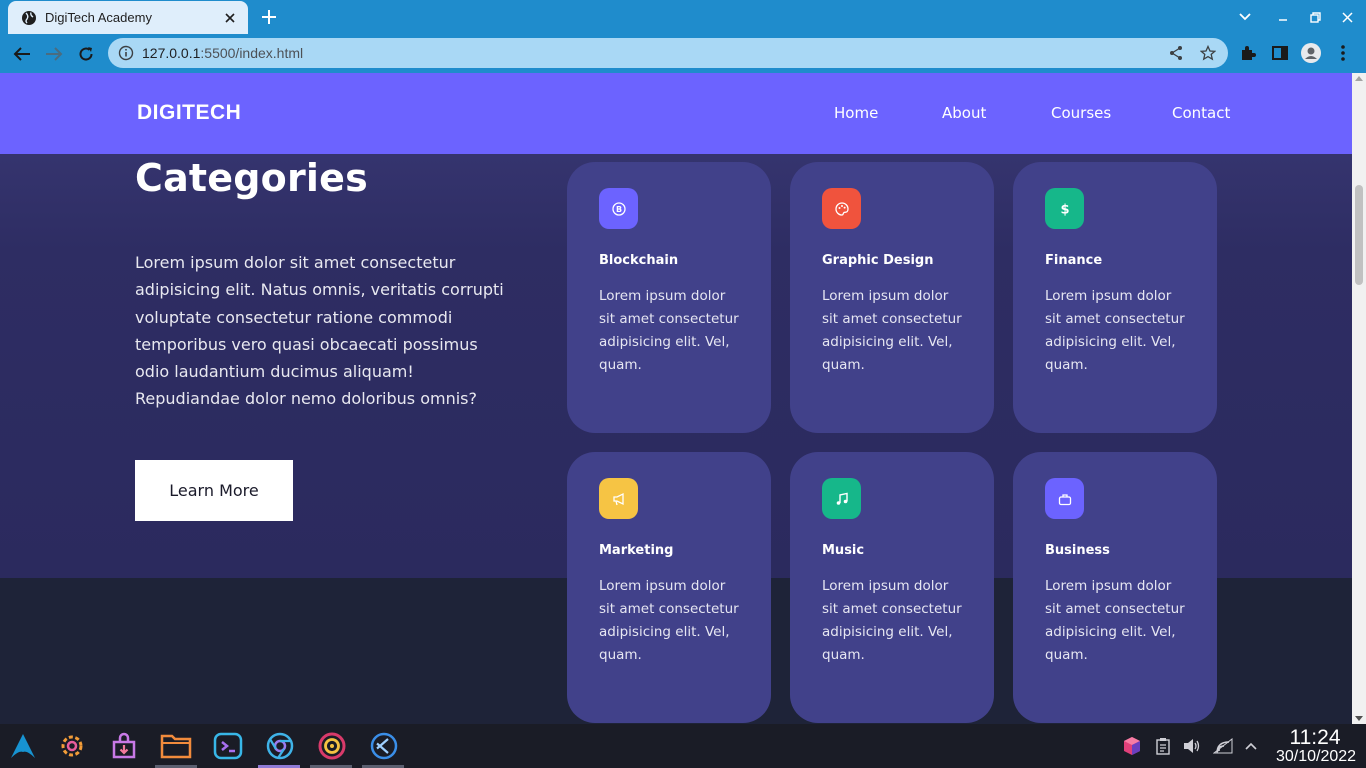 The width and height of the screenshot is (1366, 768). I want to click on browser-tab-strip: DigiTech Academy, so click(683, 17).